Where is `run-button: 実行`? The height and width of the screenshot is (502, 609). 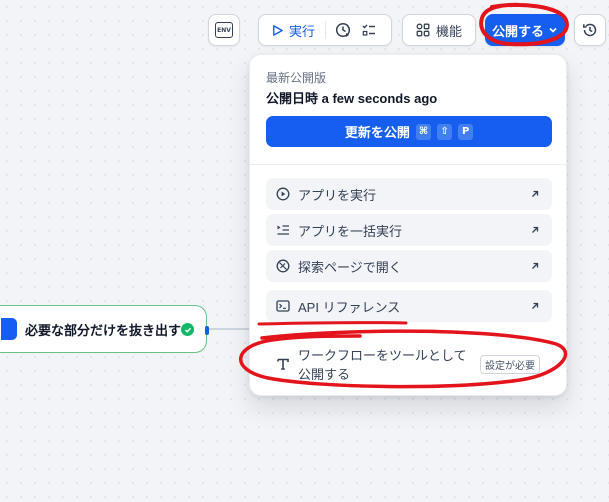 run-button: 実行 is located at coordinates (293, 30).